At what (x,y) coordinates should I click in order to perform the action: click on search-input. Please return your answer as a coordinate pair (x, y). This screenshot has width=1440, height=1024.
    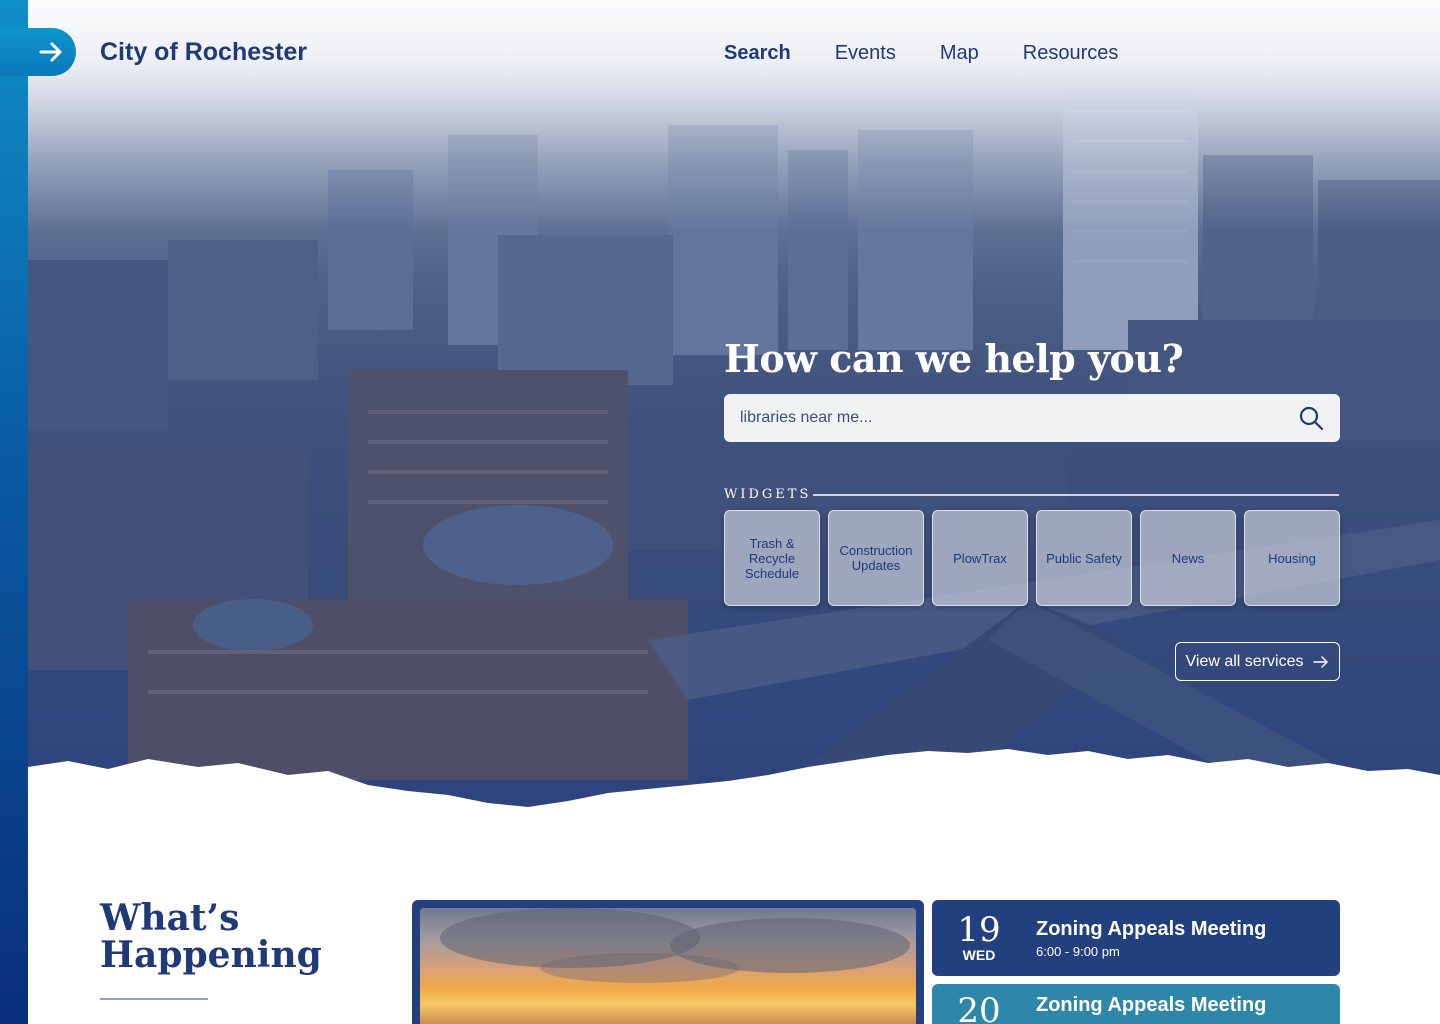
    Looking at the image, I should click on (1019, 418).